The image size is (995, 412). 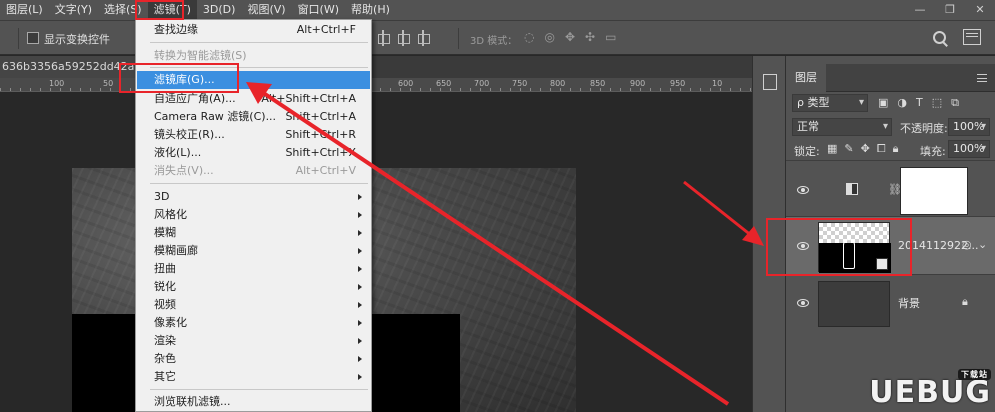 What do you see at coordinates (253, 341) in the screenshot?
I see `menu-item-render: 渲染` at bounding box center [253, 341].